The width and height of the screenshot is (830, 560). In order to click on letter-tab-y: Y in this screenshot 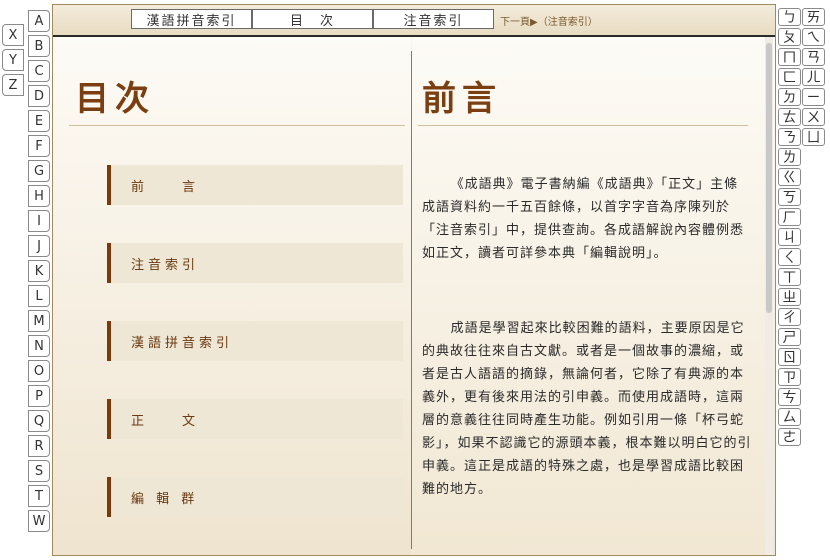, I will do `click(13, 60)`.